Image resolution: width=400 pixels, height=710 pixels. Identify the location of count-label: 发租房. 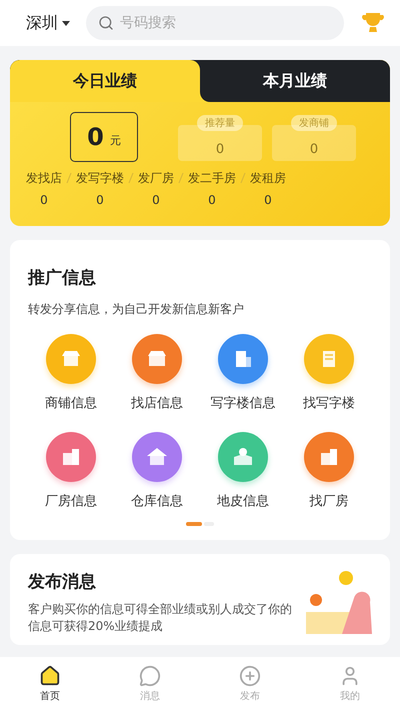
(268, 178).